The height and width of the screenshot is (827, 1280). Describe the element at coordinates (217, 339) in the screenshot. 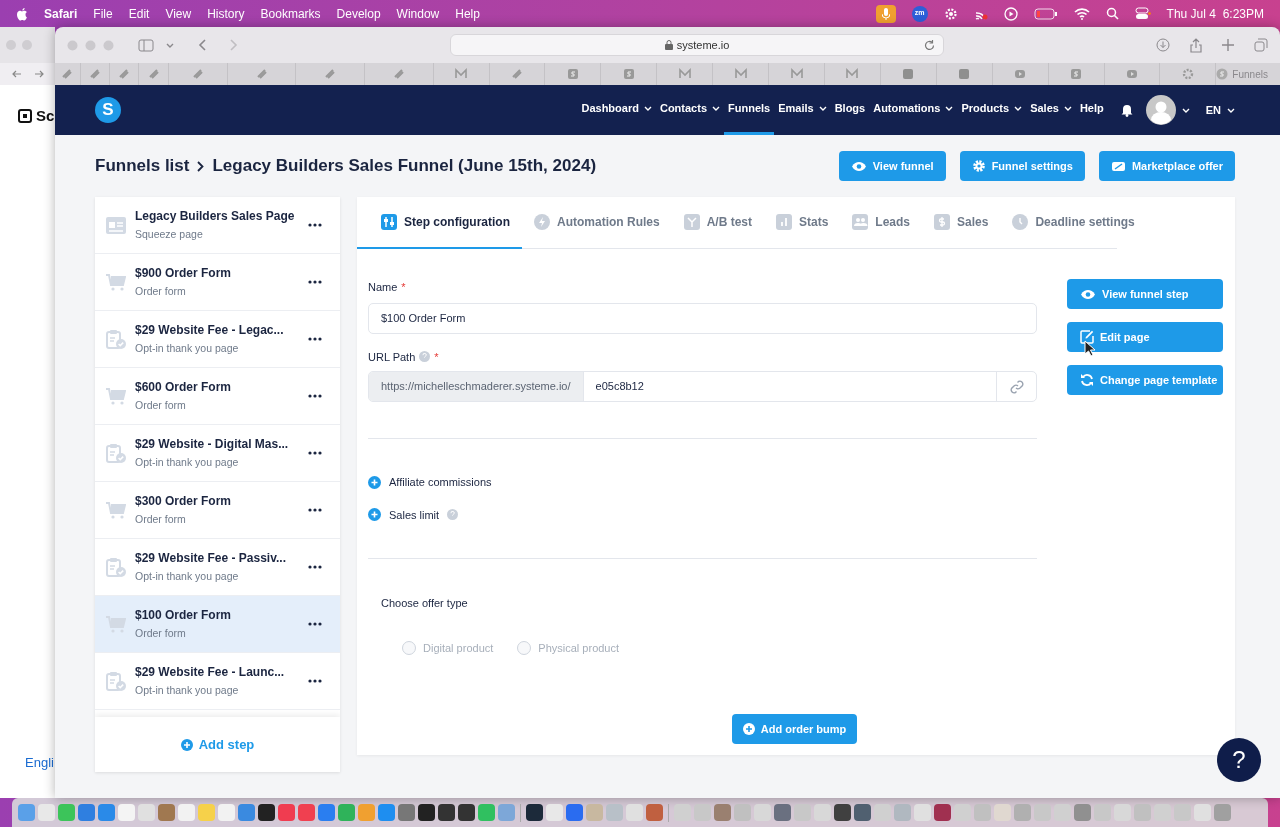

I see `step-item: $29 Website Fee - Legac... Opt-in thank you page` at that location.